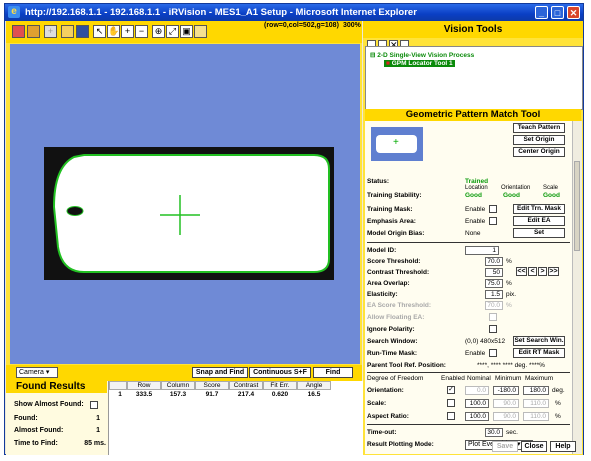 The image size is (591, 461). I want to click on search-window-label: Search Window:, so click(392, 341).